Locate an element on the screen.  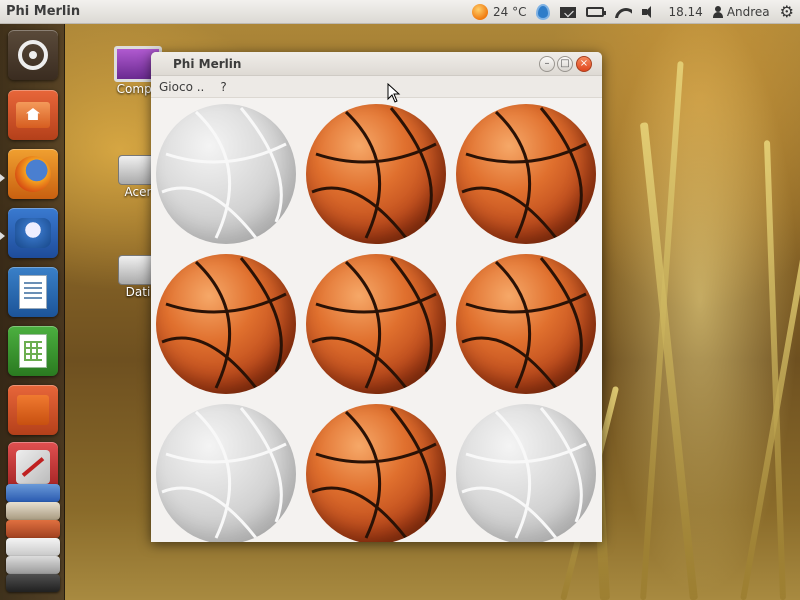
basketball-cell-on-r2c1 is located at coordinates (376, 473).